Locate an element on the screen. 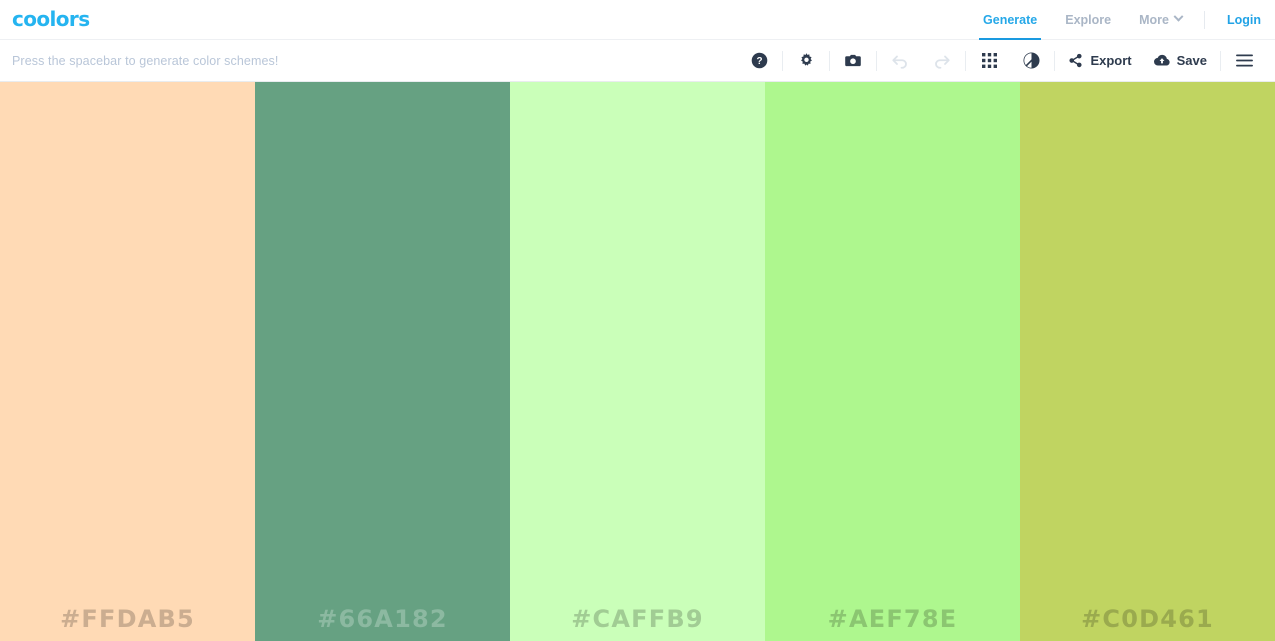 This screenshot has height=641, width=1275. camera-icon is located at coordinates (853, 60).